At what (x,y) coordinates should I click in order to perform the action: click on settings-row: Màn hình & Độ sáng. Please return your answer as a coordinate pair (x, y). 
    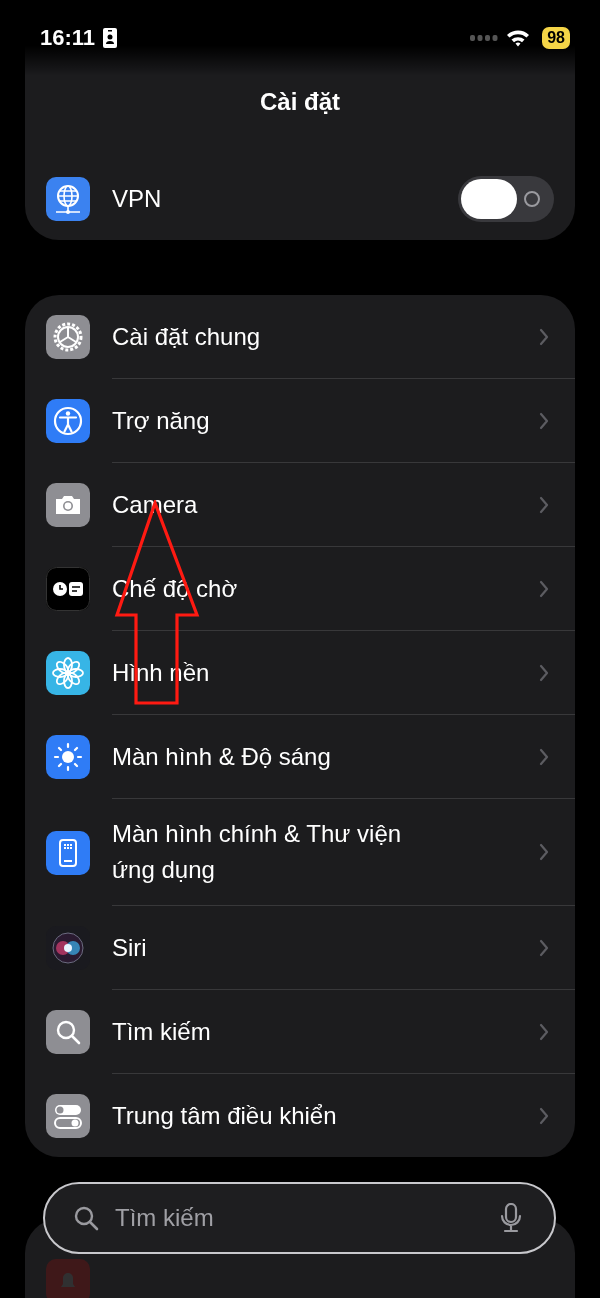
    Looking at the image, I should click on (300, 757).